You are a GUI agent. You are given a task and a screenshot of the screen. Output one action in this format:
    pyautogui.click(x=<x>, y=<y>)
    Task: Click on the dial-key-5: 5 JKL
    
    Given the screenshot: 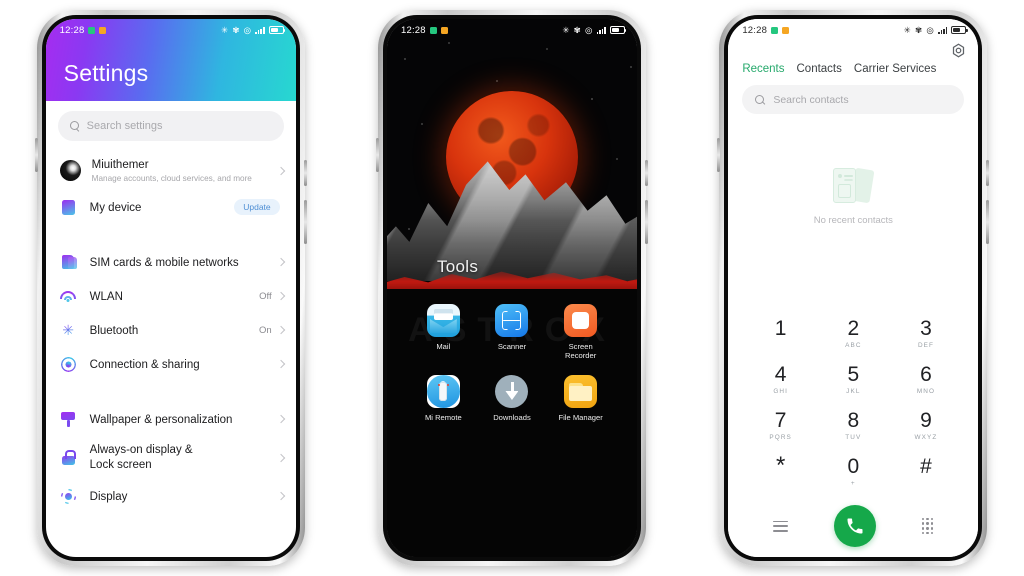 What is the action you would take?
    pyautogui.click(x=853, y=380)
    